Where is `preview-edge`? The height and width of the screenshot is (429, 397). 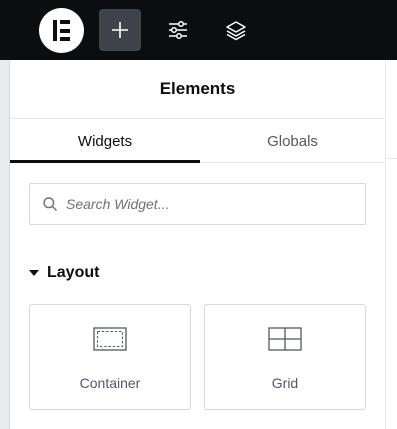
preview-edge is located at coordinates (4, 214).